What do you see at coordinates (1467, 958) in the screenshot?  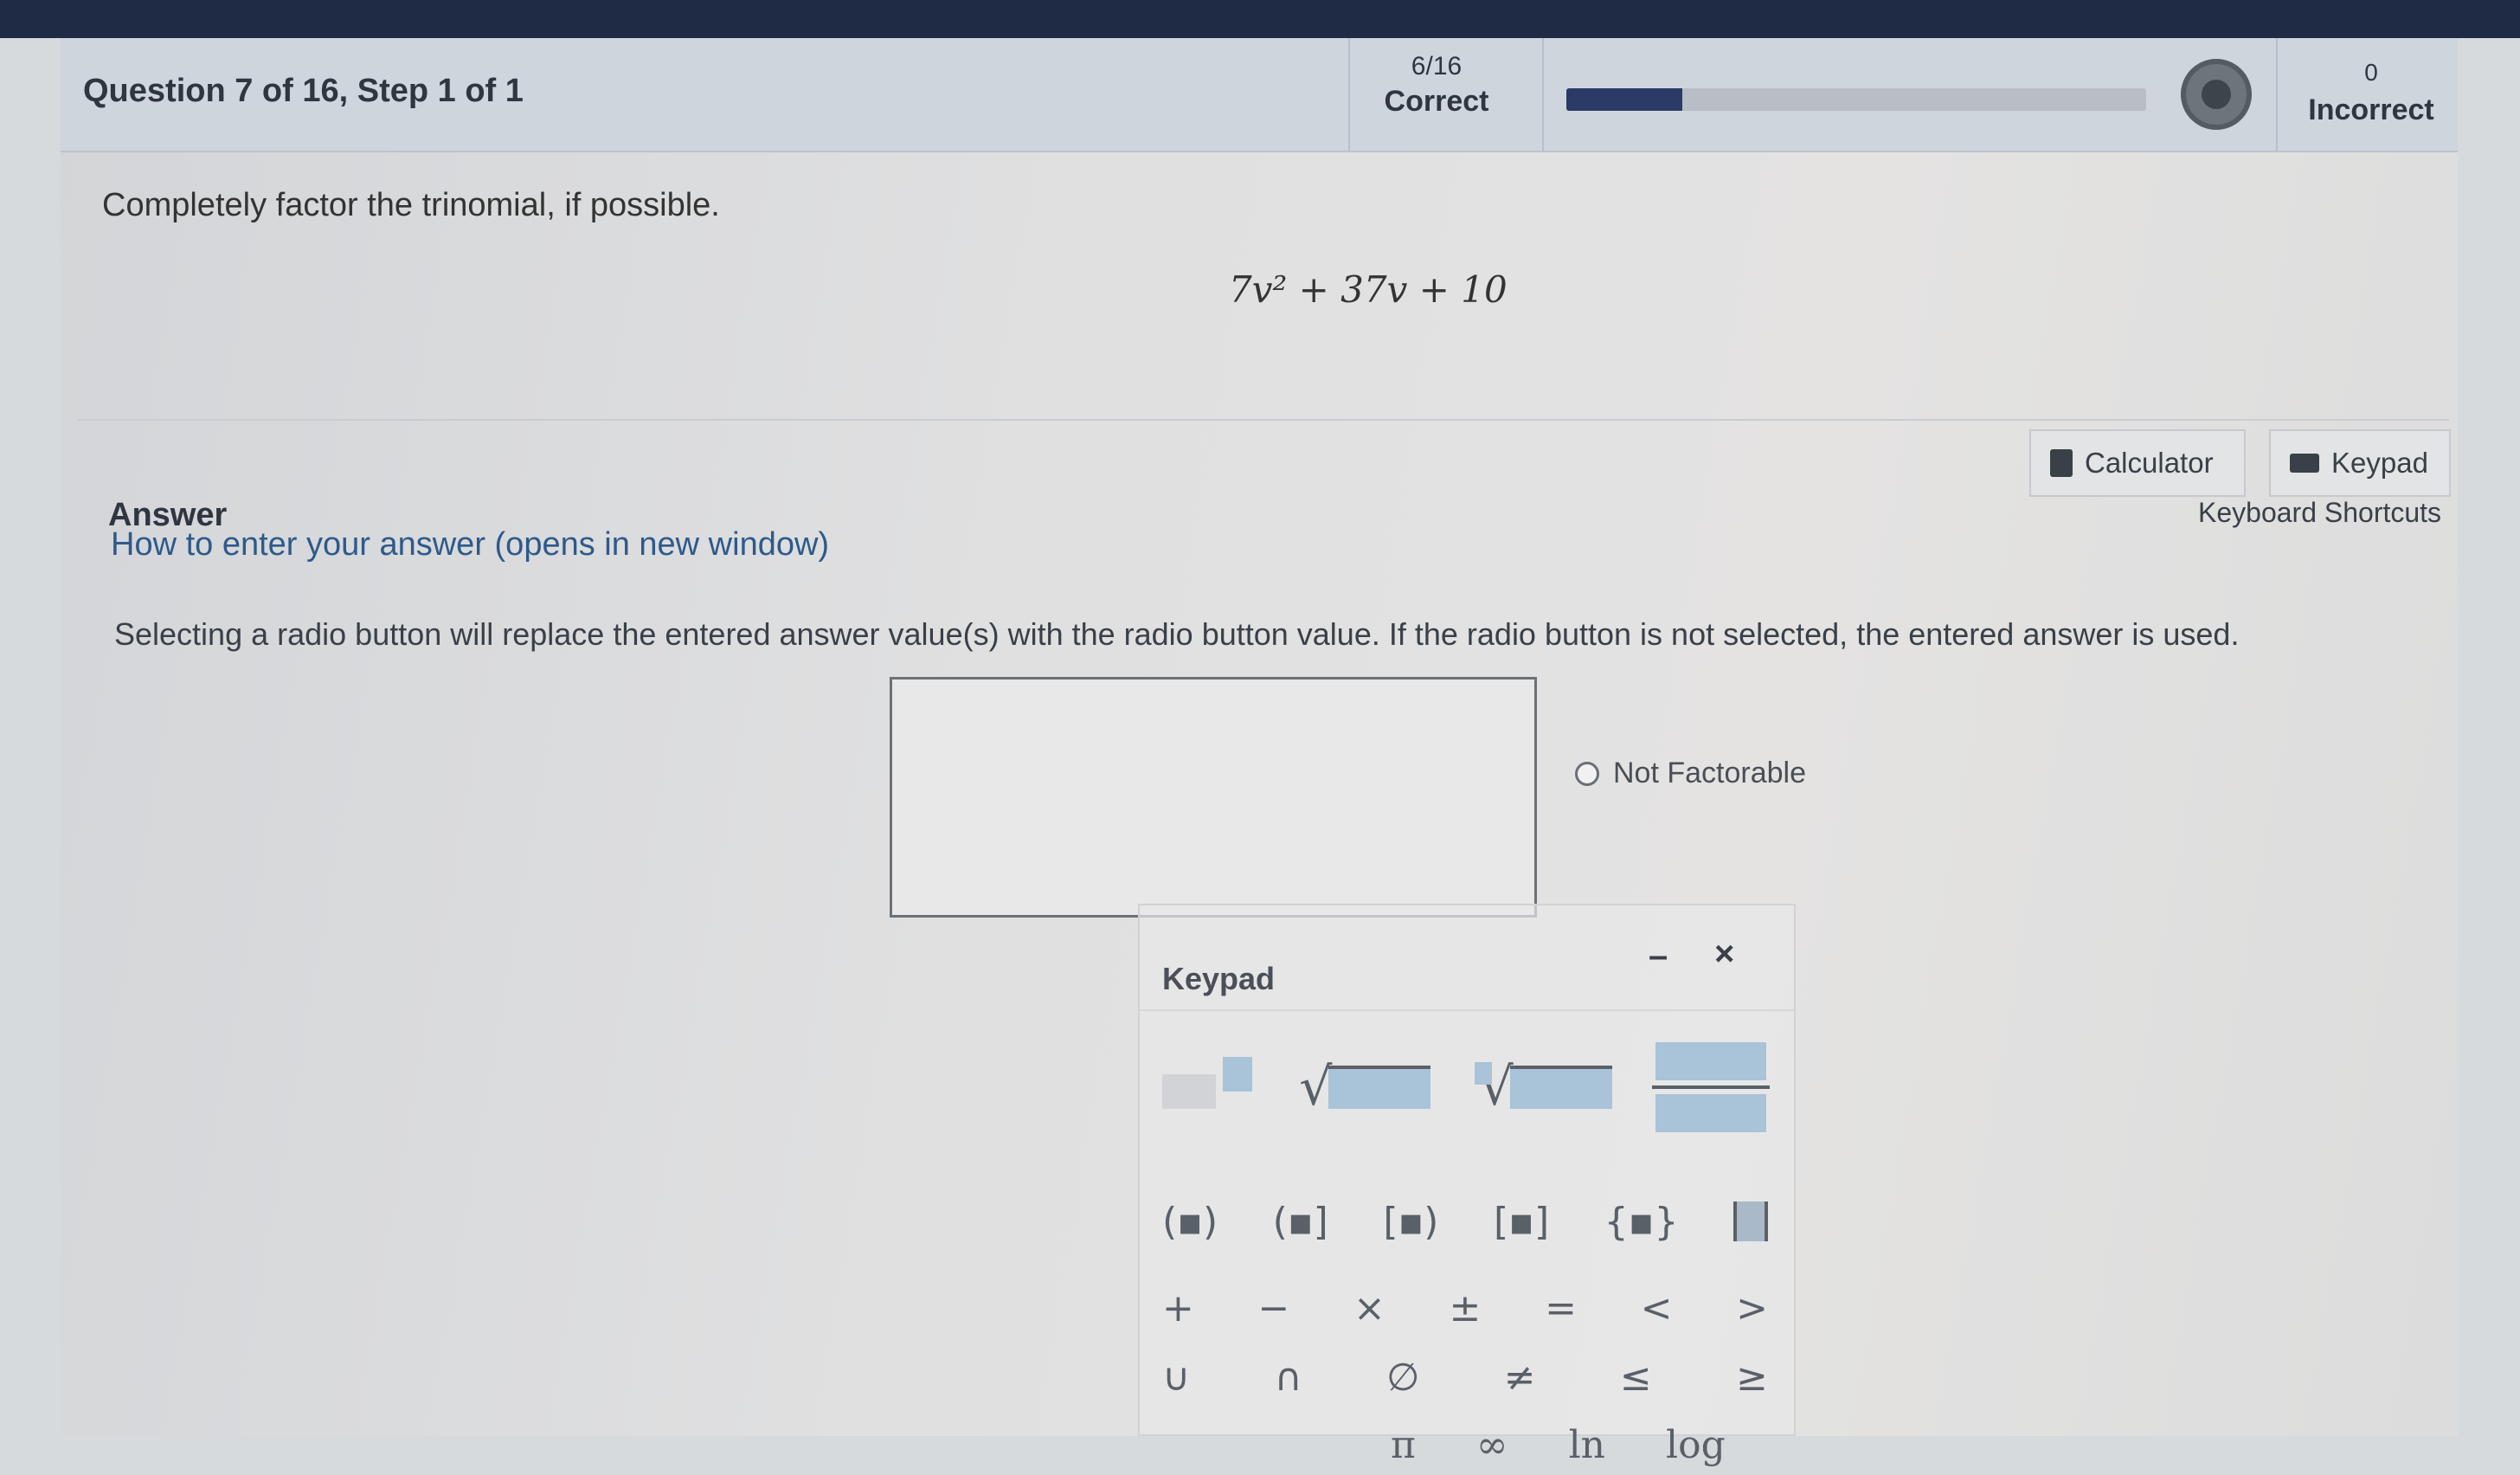 I see `keypad-header: Keypad – ×` at bounding box center [1467, 958].